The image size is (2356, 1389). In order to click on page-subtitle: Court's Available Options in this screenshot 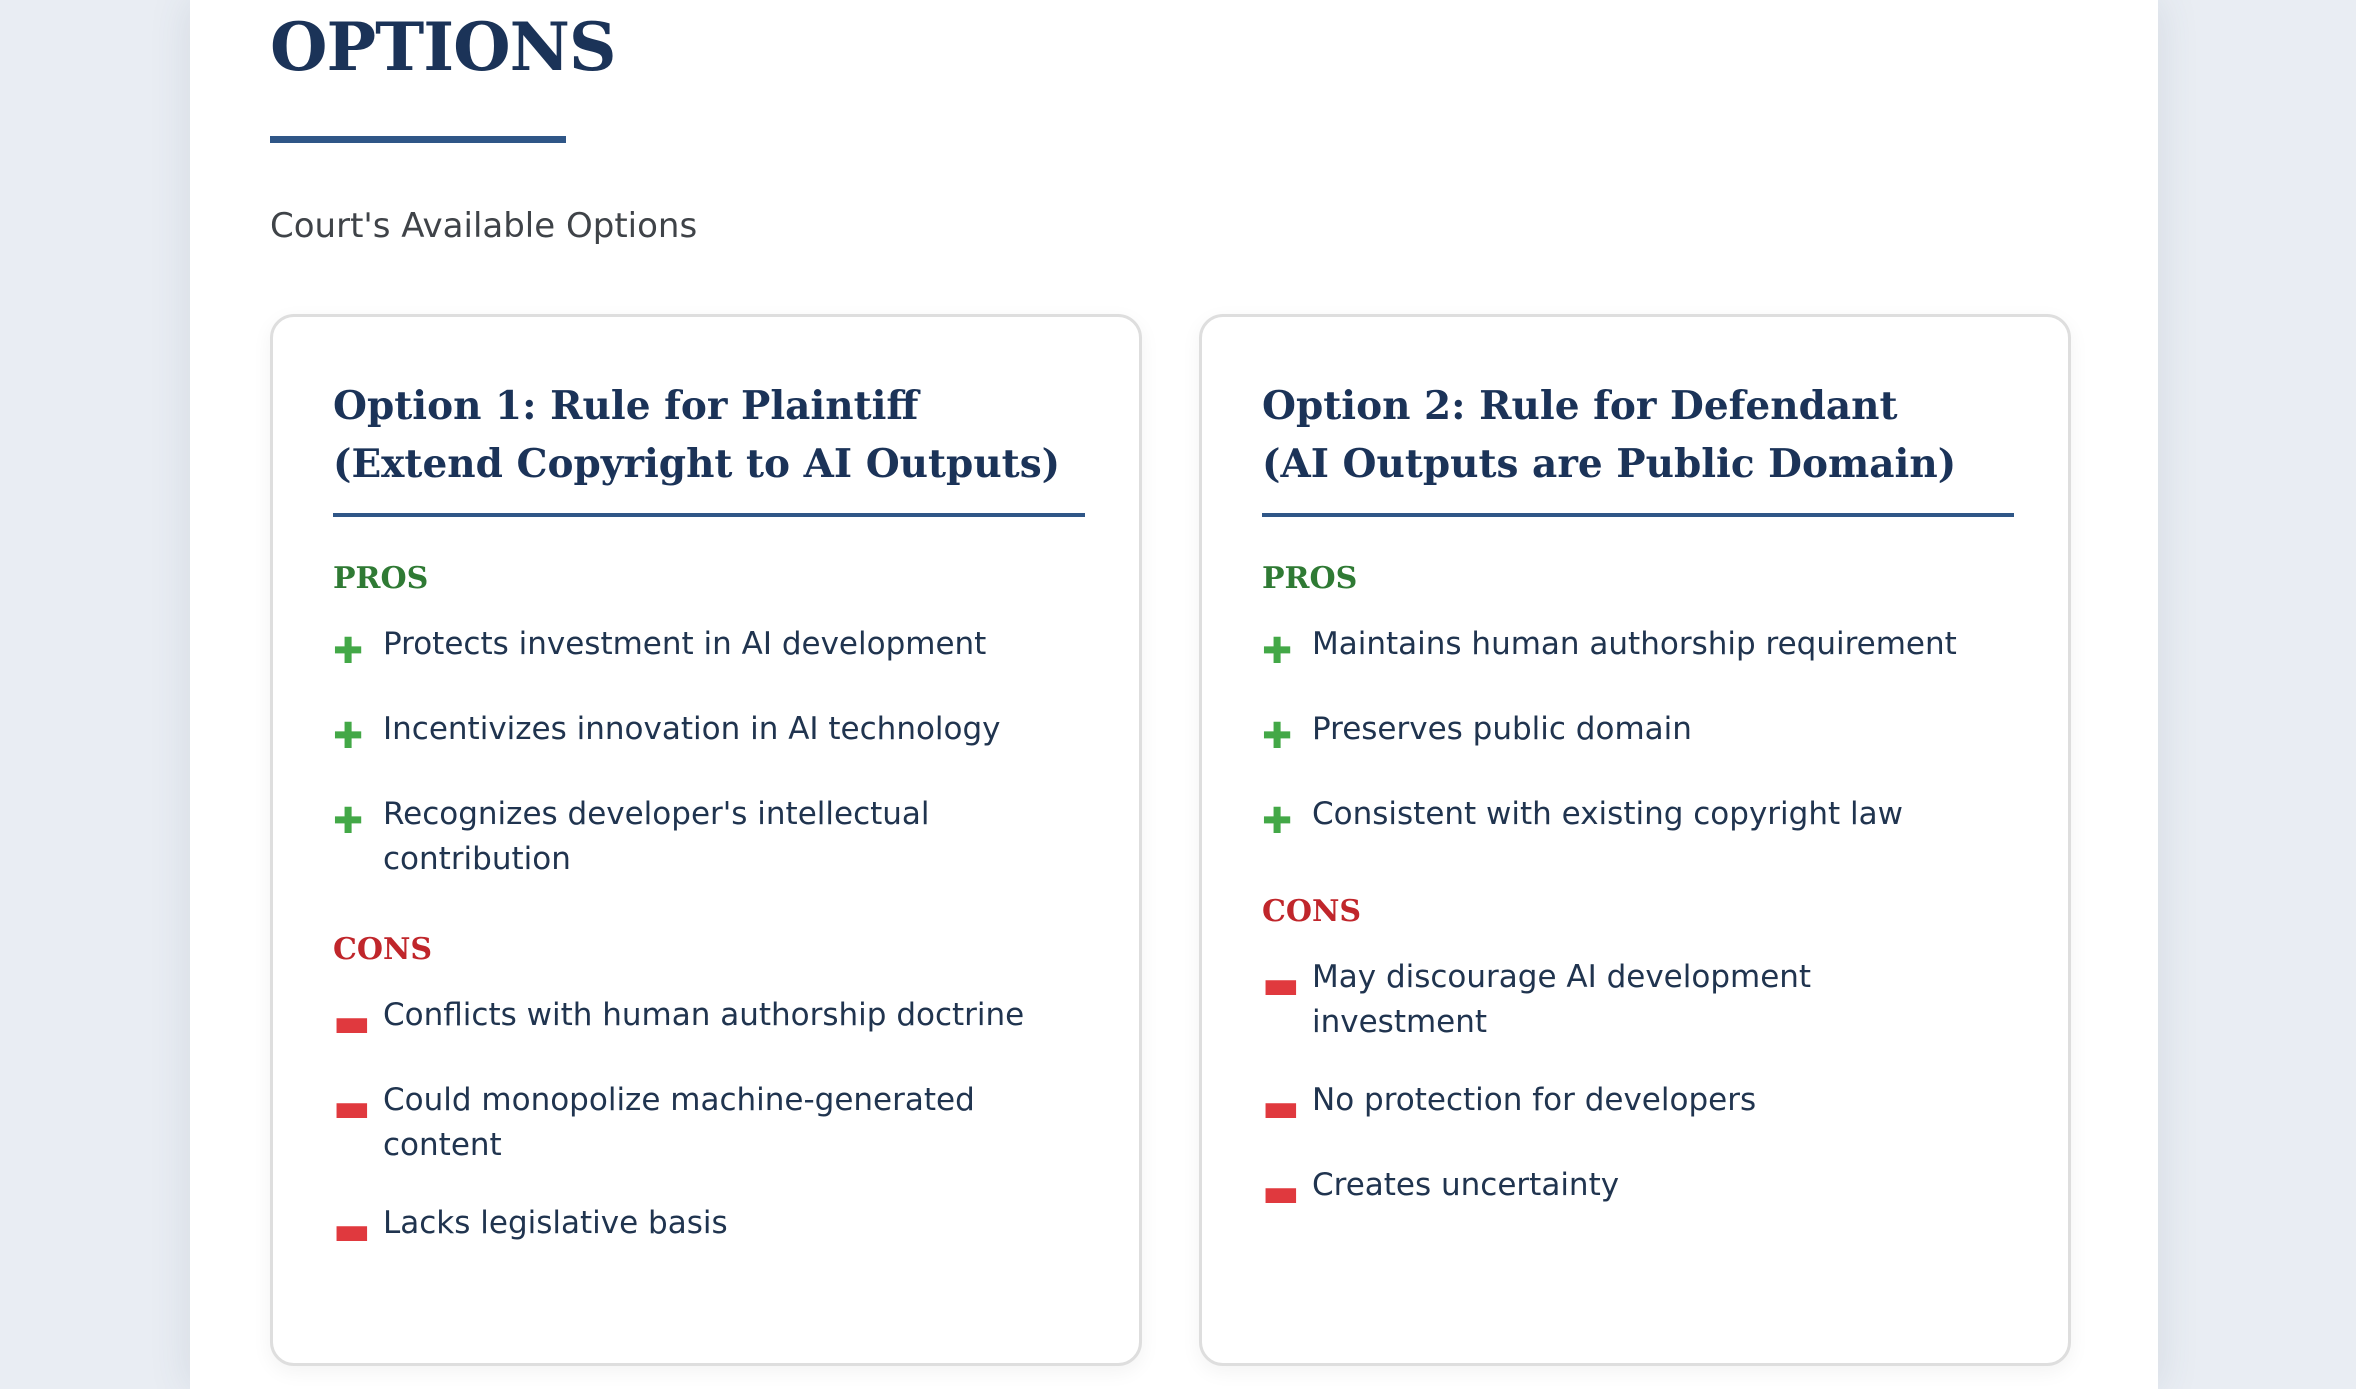, I will do `click(484, 226)`.